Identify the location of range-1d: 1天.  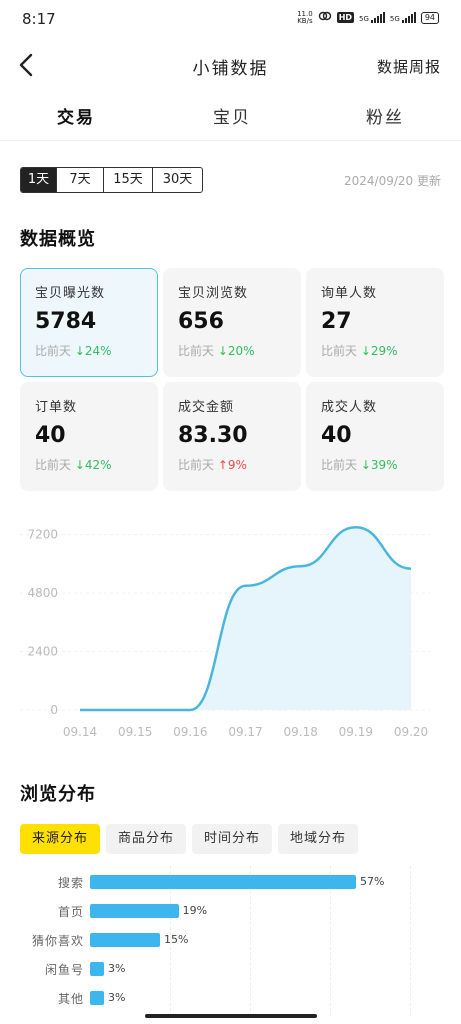
(39, 180).